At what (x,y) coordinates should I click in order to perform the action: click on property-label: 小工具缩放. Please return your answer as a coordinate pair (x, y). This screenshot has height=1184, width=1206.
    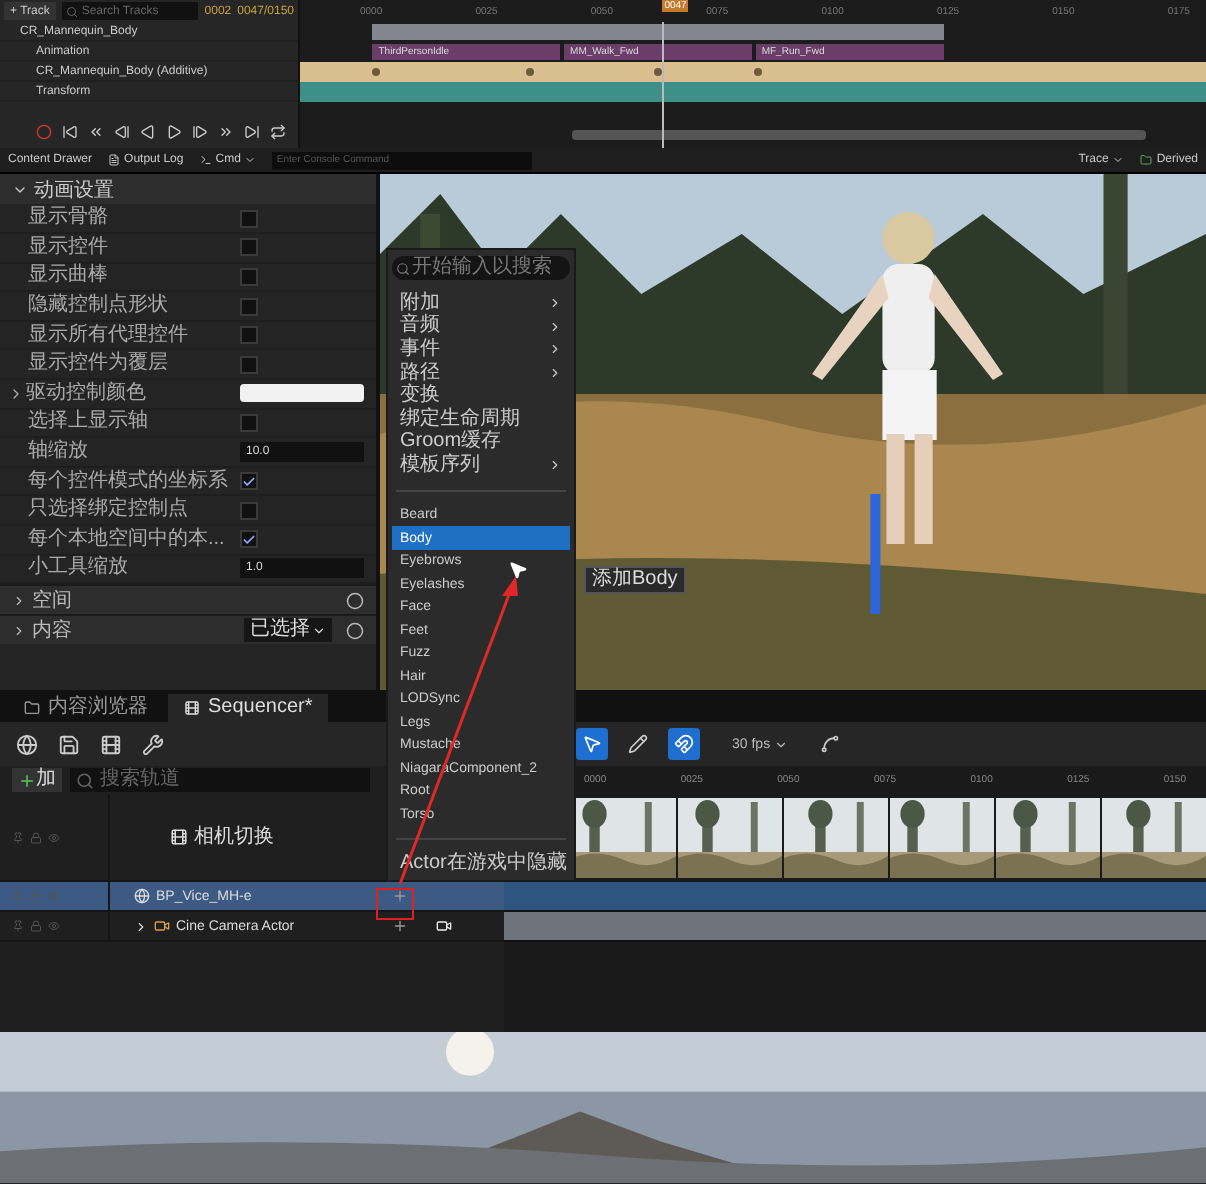
    Looking at the image, I should click on (78, 568).